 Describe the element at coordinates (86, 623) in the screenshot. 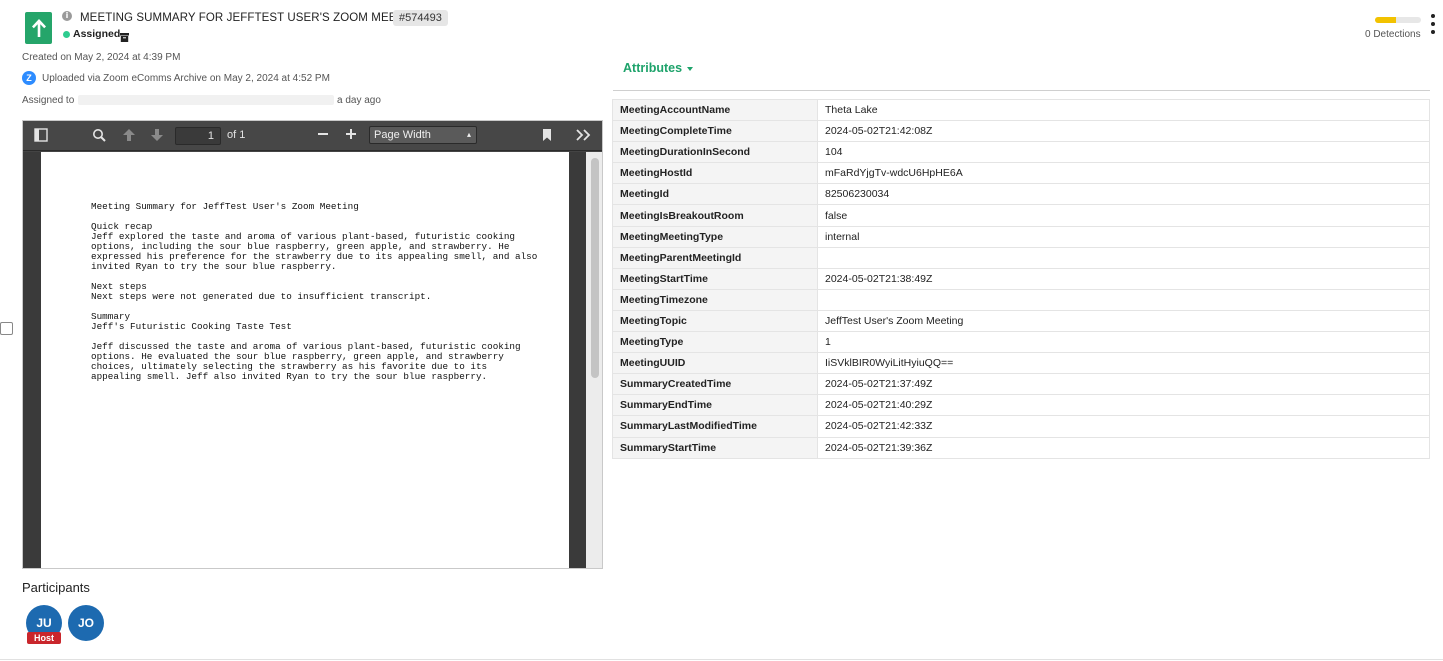

I see `avatar: JO` at that location.